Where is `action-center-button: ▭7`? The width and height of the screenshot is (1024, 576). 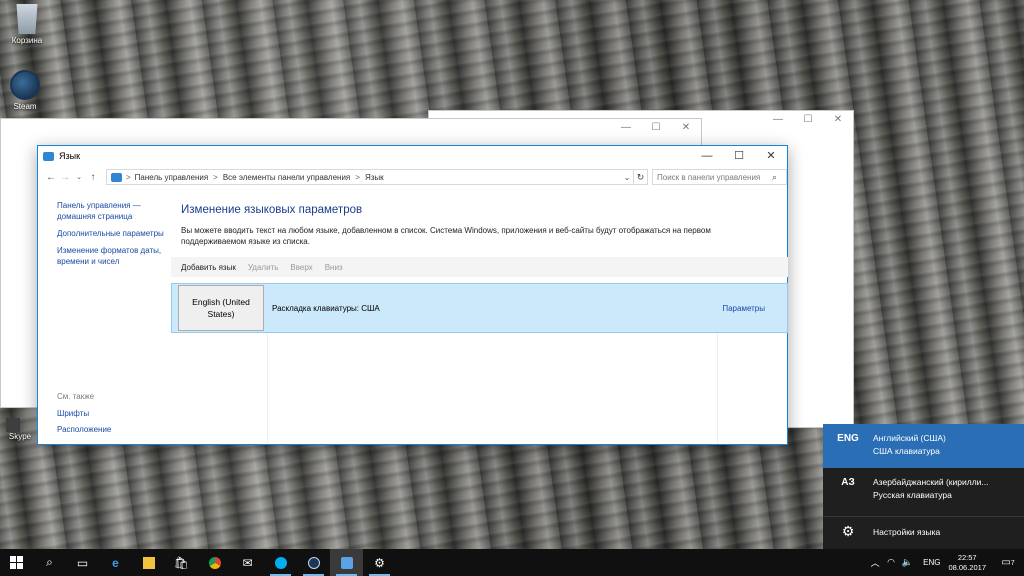
action-center-button: ▭7 is located at coordinates (1008, 562).